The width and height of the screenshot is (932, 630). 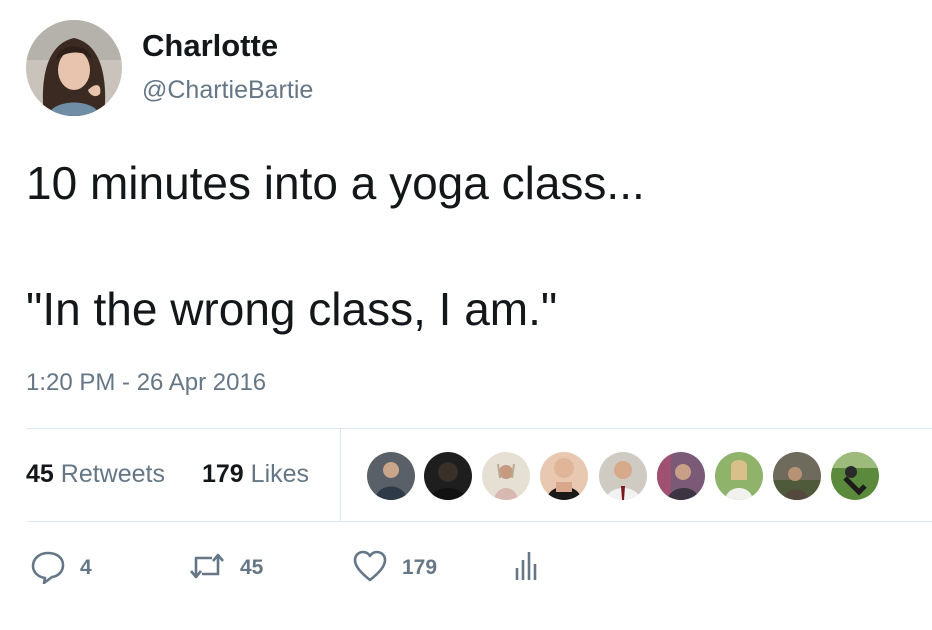 What do you see at coordinates (223, 474) in the screenshot?
I see `likes-count: 179` at bounding box center [223, 474].